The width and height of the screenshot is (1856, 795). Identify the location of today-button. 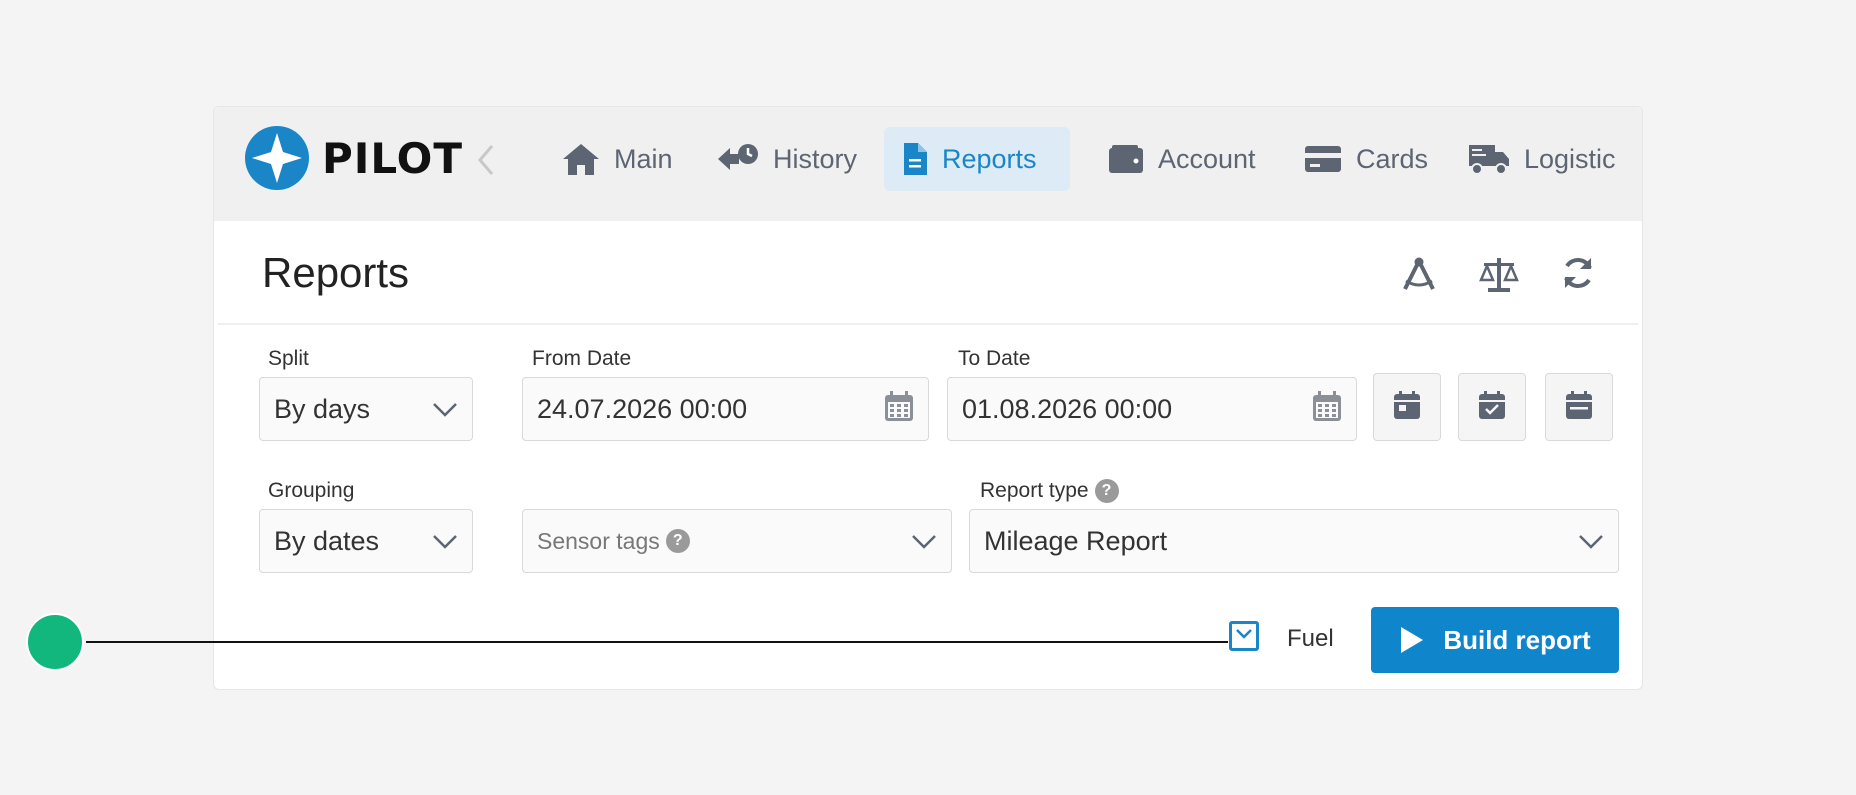
(1407, 407).